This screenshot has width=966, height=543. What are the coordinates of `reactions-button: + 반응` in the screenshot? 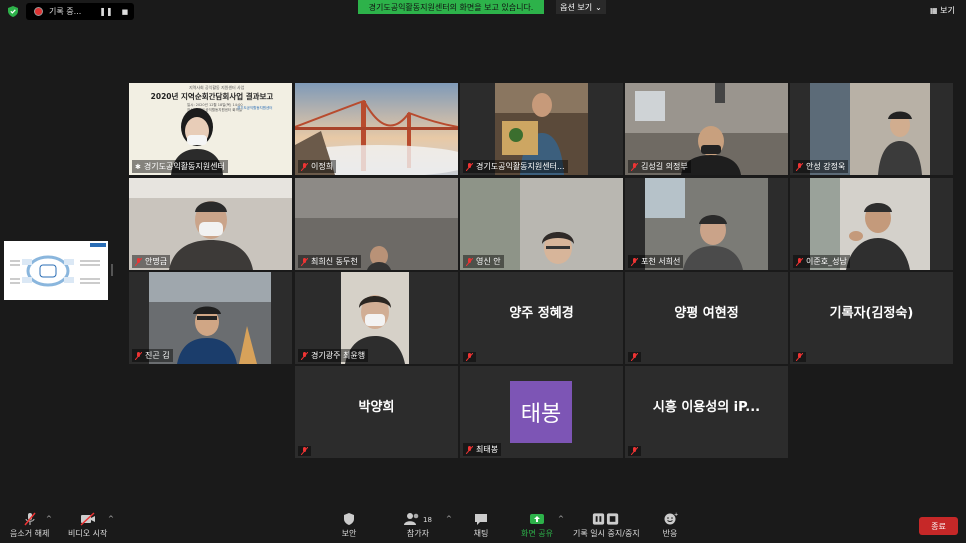 It's located at (670, 525).